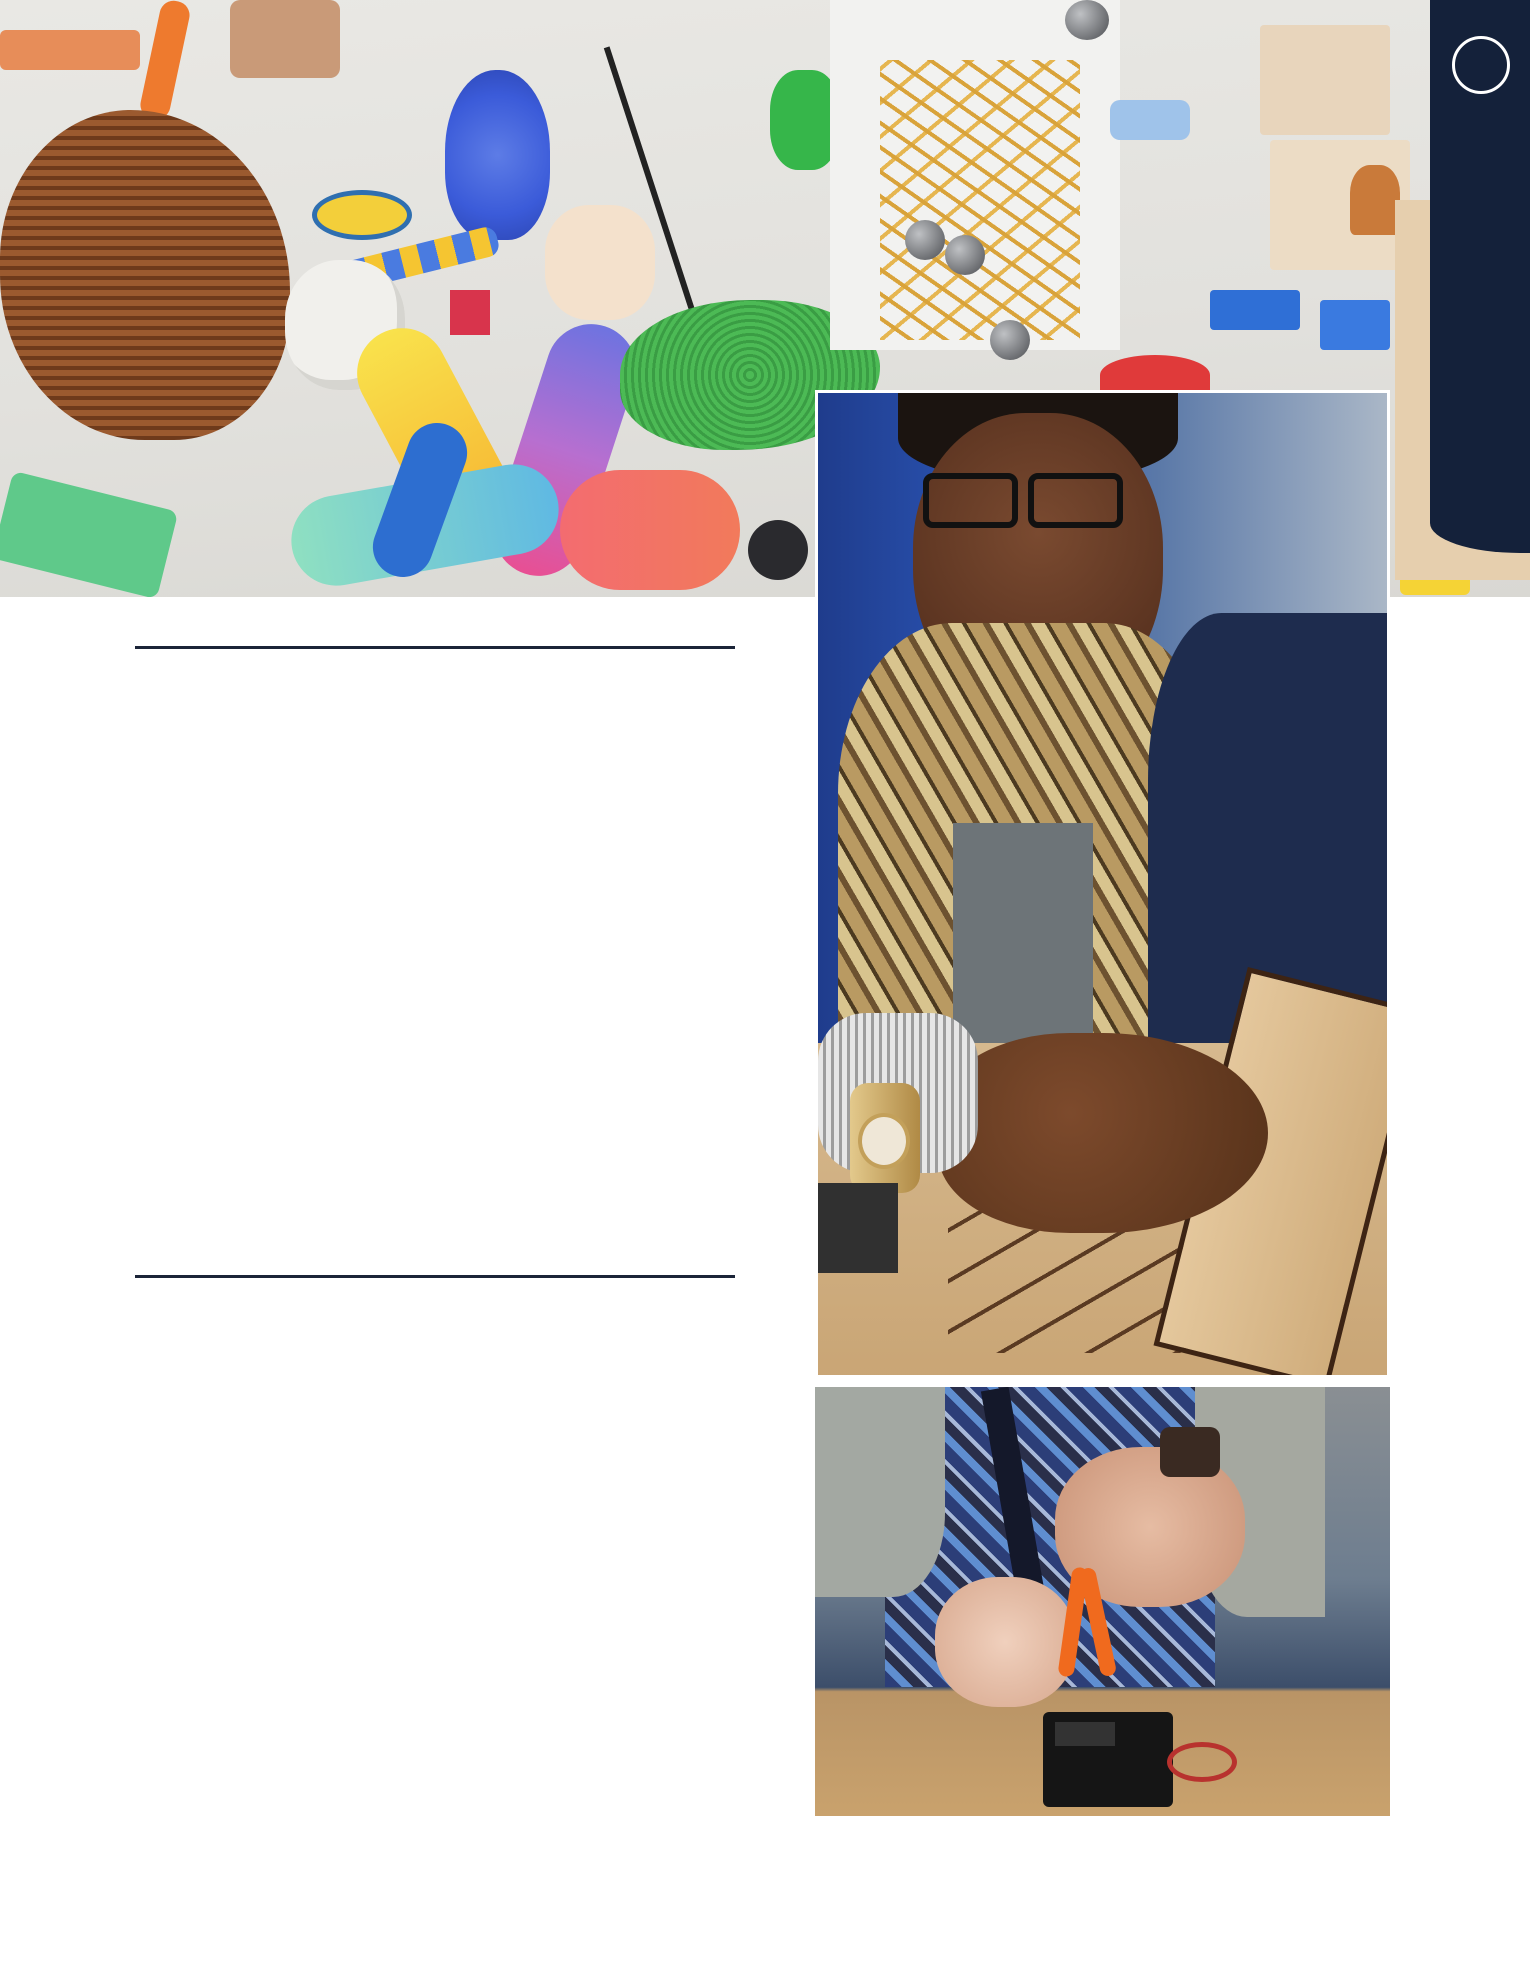 Image resolution: width=1530 pixels, height=1980 pixels. Describe the element at coordinates (435, 1276) in the screenshot. I see `divider-bottom` at that location.